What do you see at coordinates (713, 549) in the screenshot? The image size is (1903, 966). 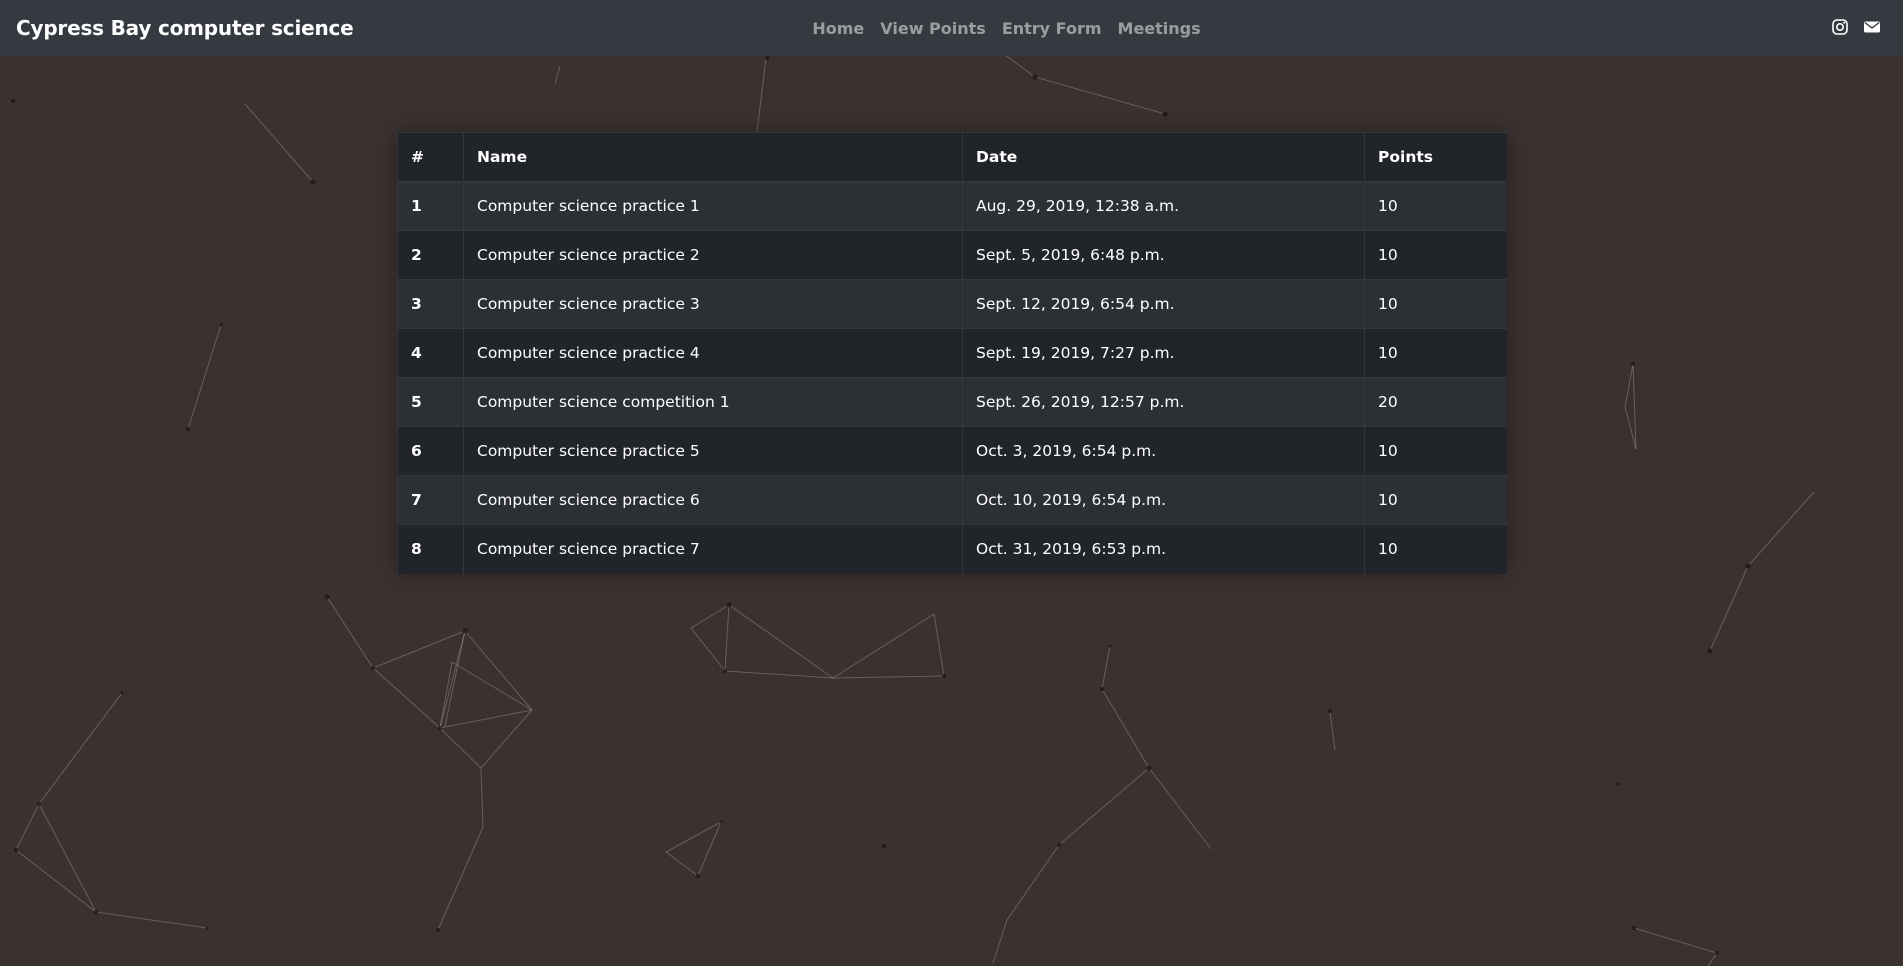 I see `row-name: Computer science practice 7` at bounding box center [713, 549].